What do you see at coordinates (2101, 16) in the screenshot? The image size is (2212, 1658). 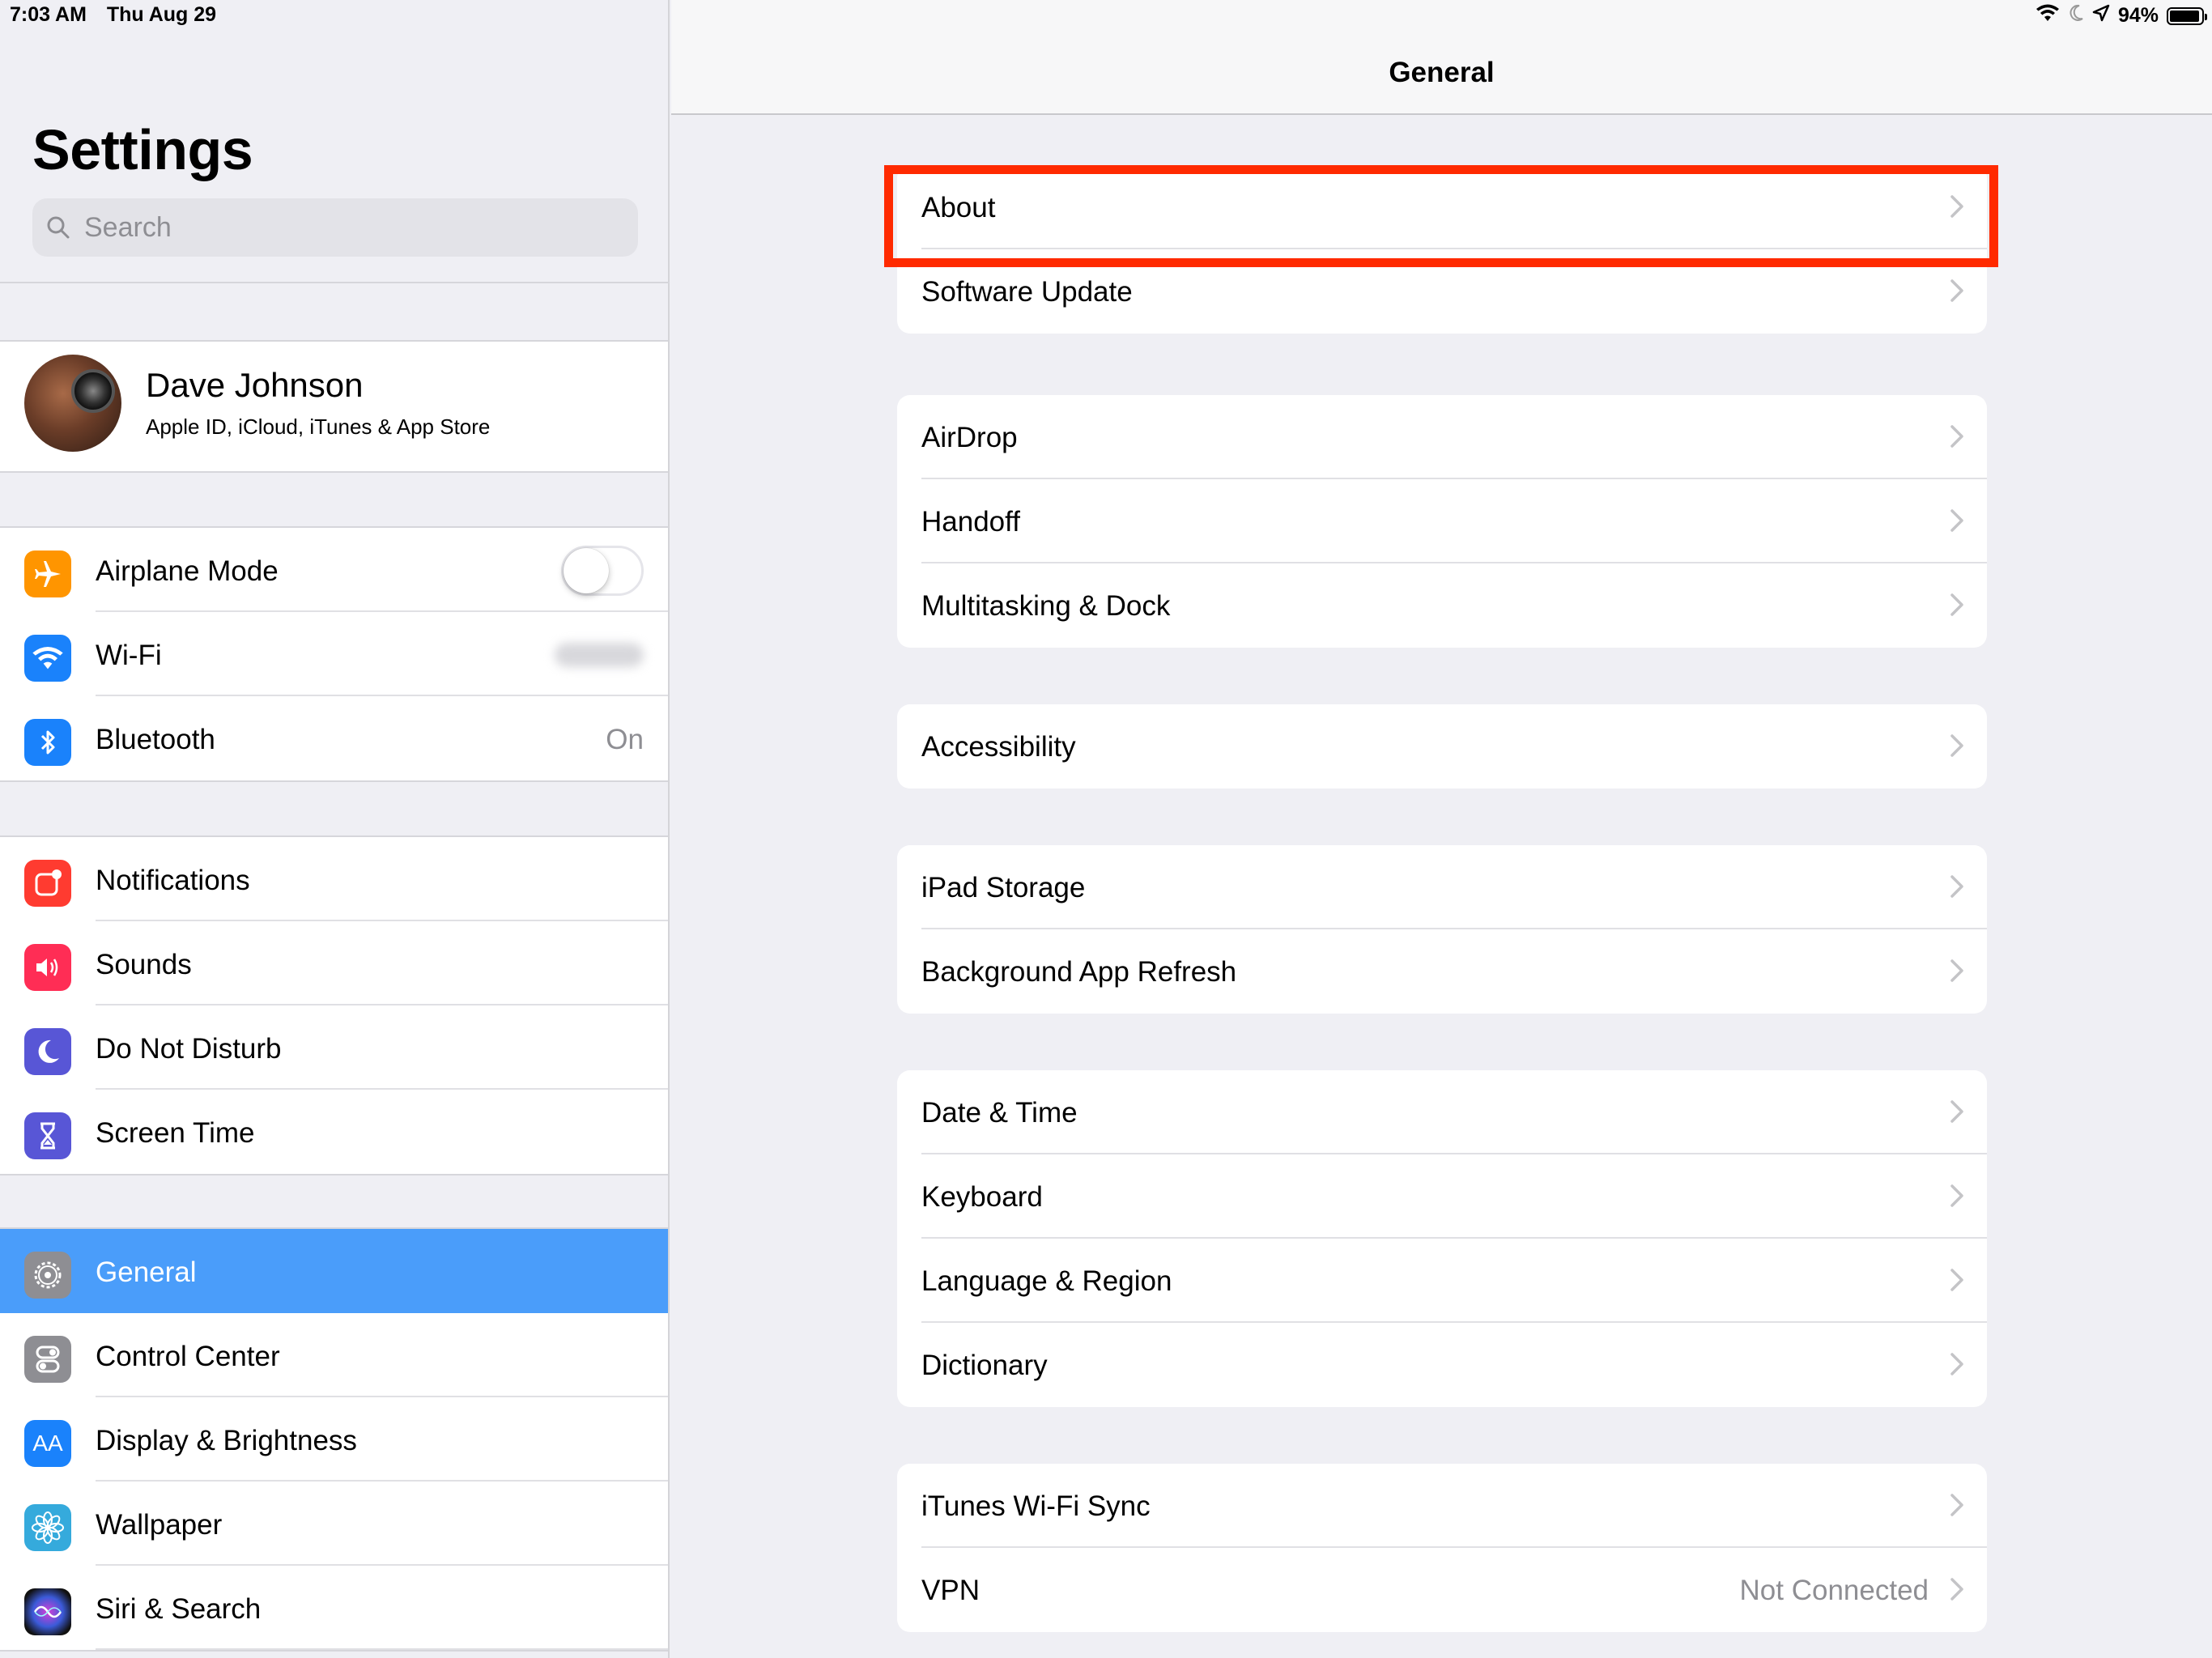 I see `location-arrow-icon` at bounding box center [2101, 16].